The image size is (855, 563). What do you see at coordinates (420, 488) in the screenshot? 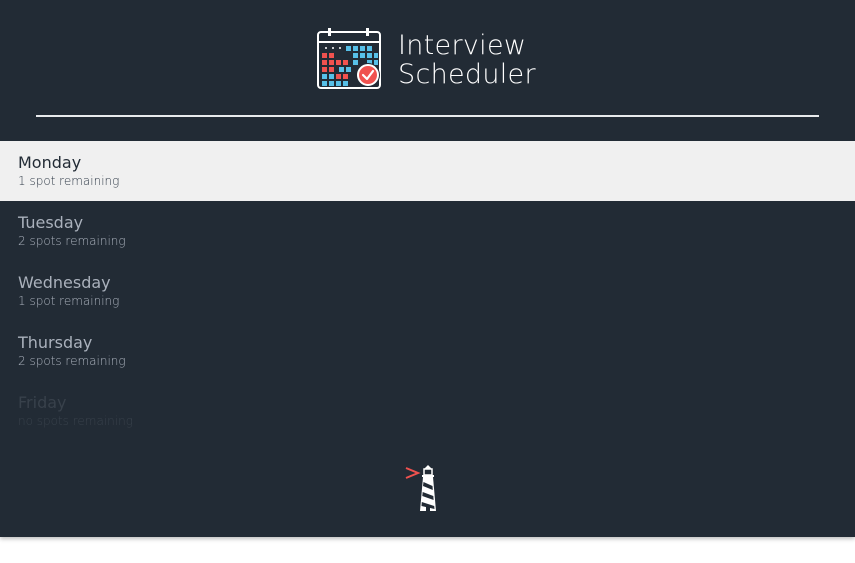
I see `lighthouse-icon` at bounding box center [420, 488].